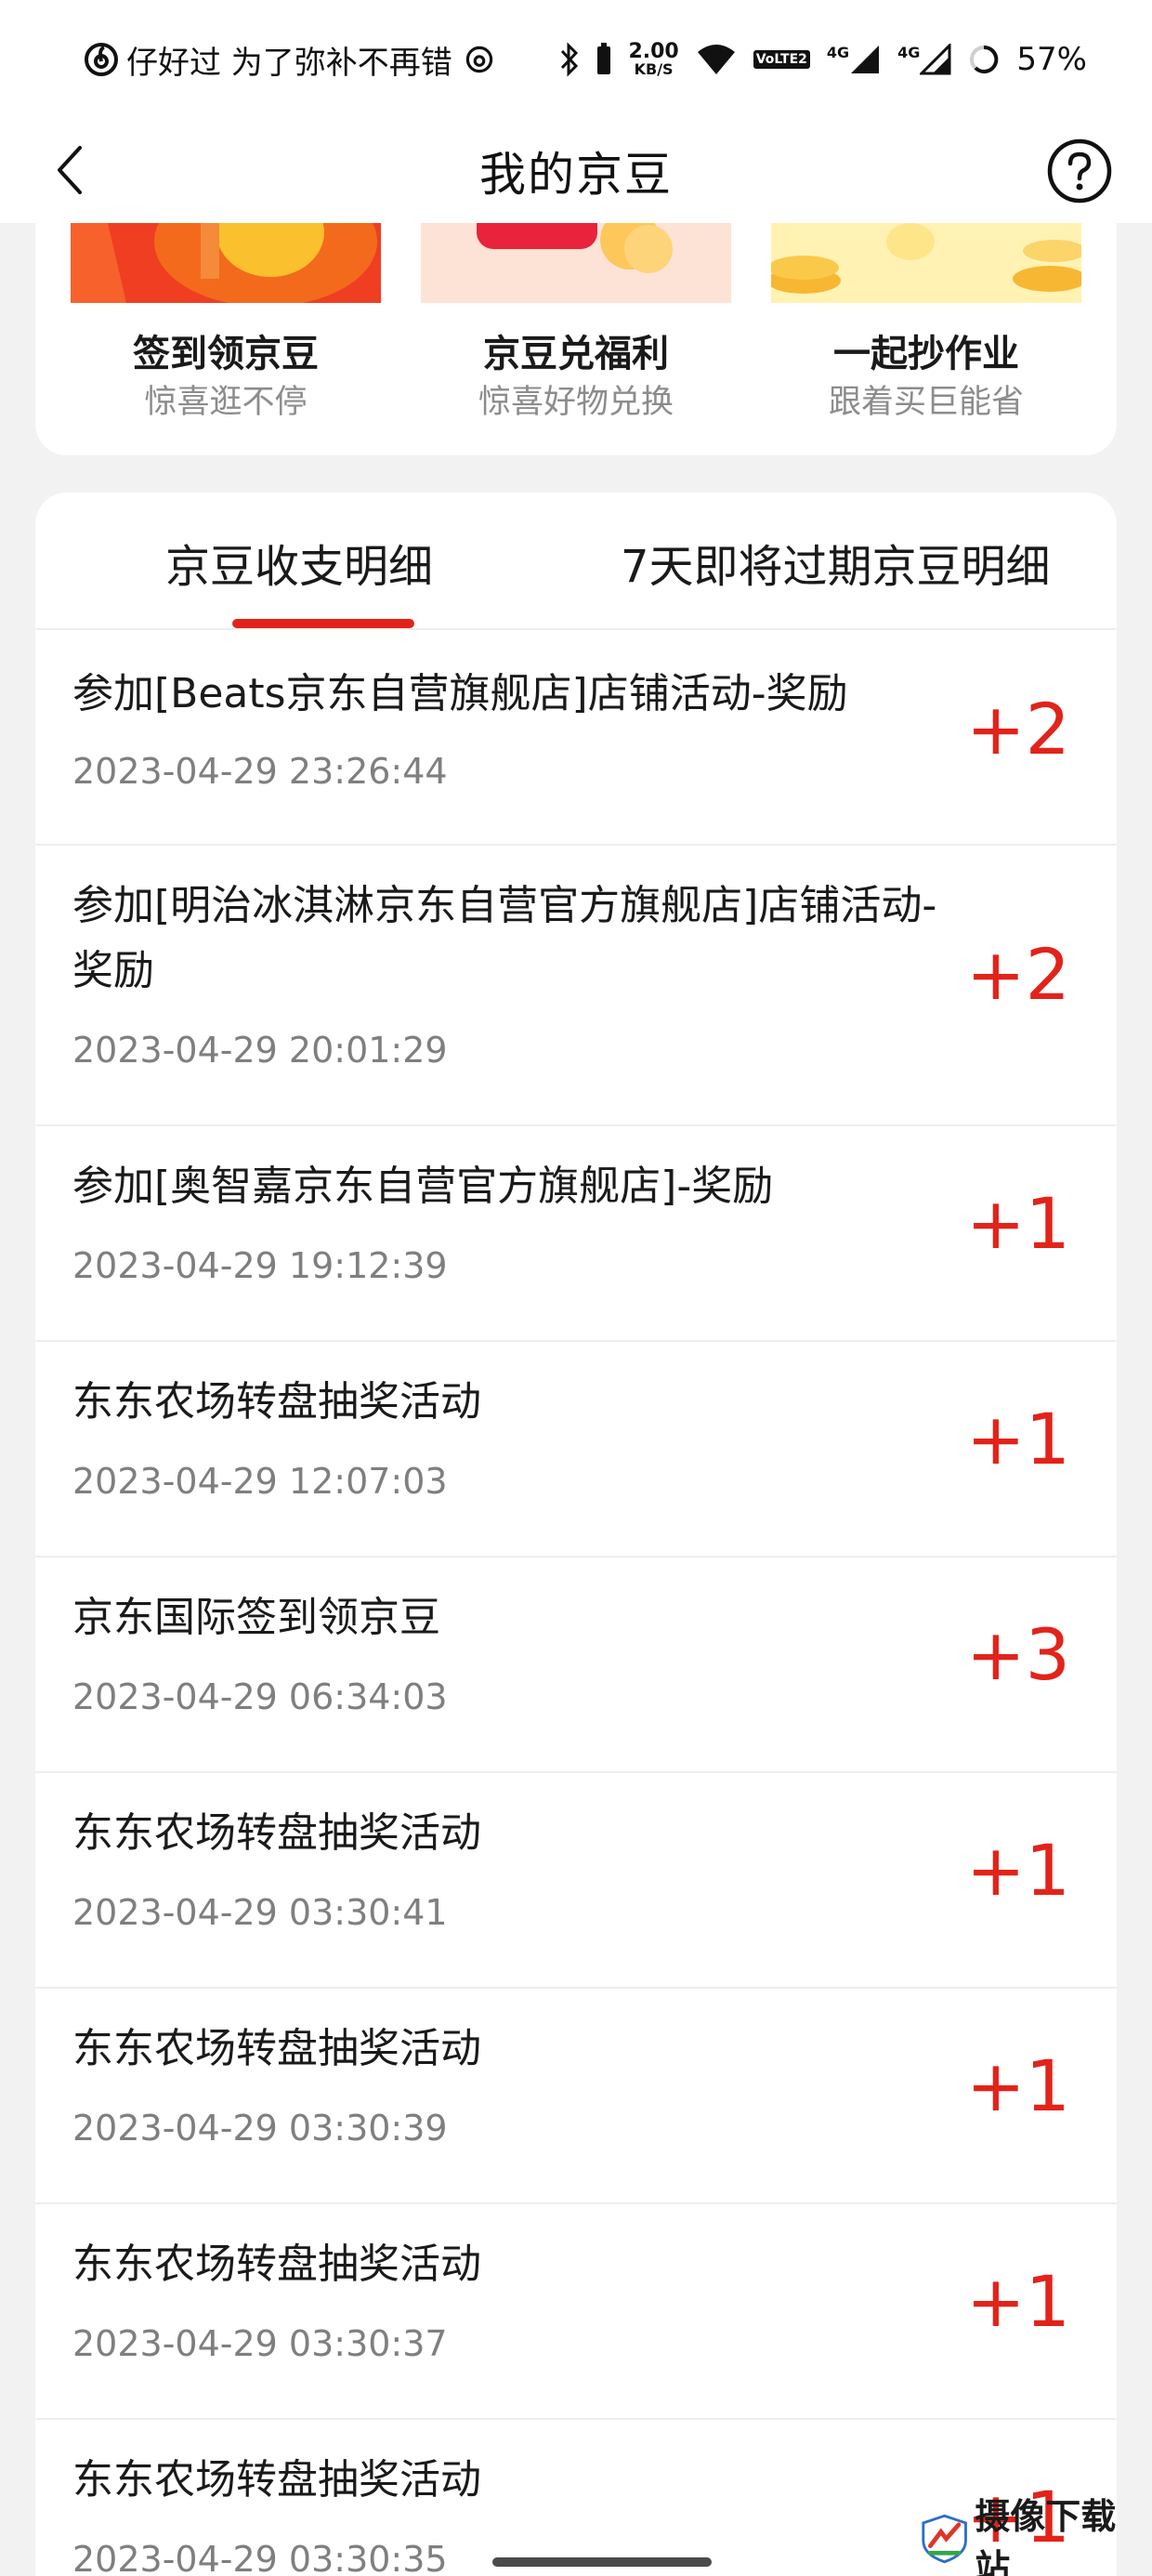  I want to click on net-speed-value: 2.00, so click(653, 51).